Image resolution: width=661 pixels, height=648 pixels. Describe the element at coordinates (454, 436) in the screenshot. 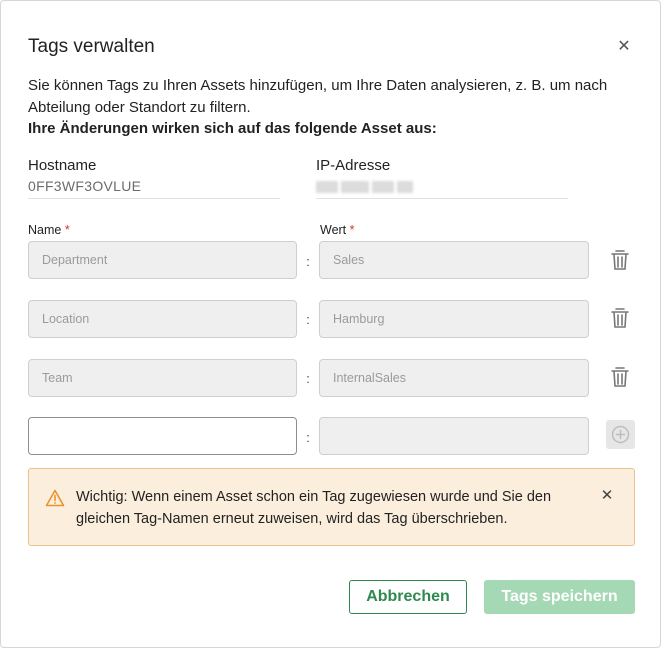

I see `new-tag-value-input` at that location.